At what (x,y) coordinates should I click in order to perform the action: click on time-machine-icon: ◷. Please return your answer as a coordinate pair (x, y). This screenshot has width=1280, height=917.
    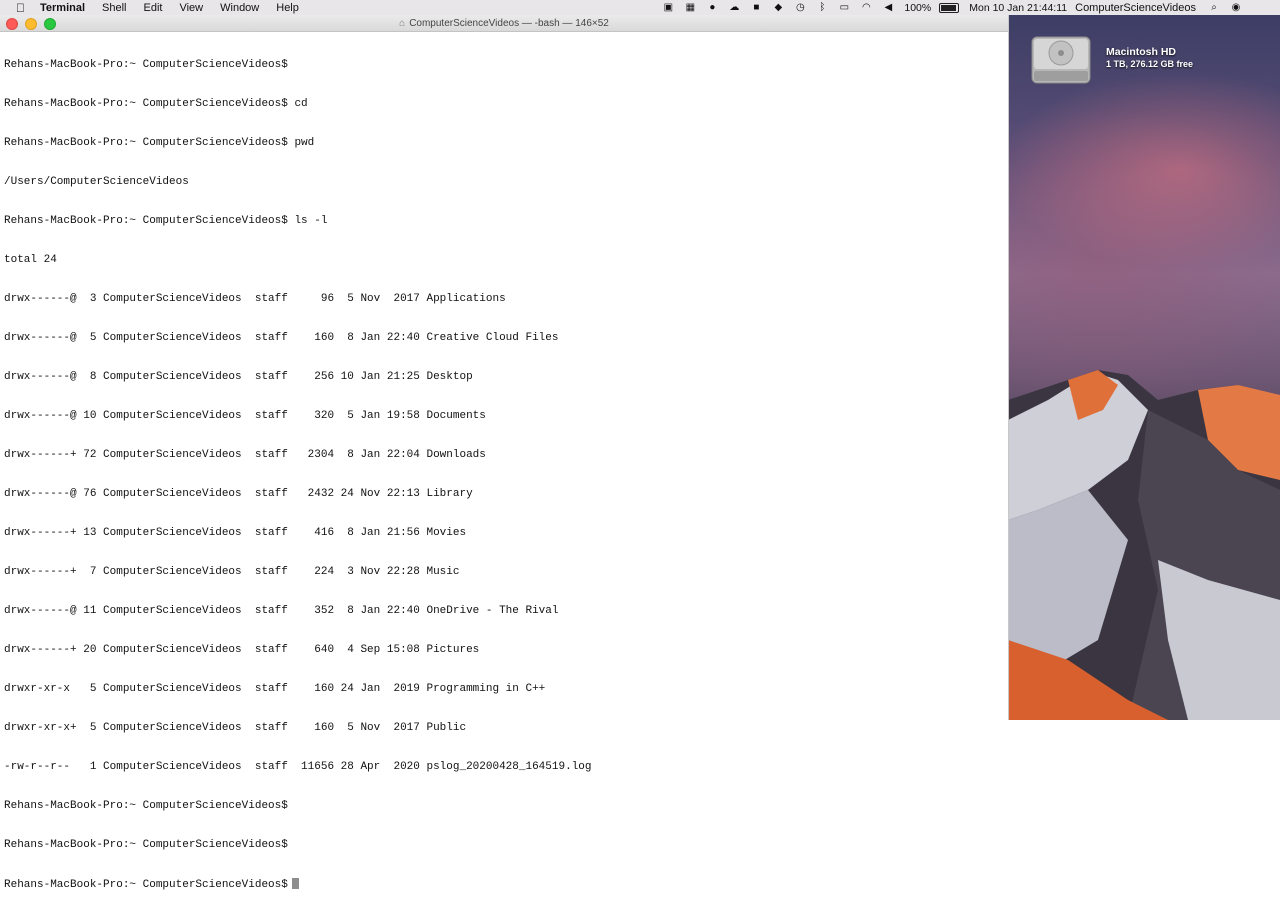
    Looking at the image, I should click on (800, 7).